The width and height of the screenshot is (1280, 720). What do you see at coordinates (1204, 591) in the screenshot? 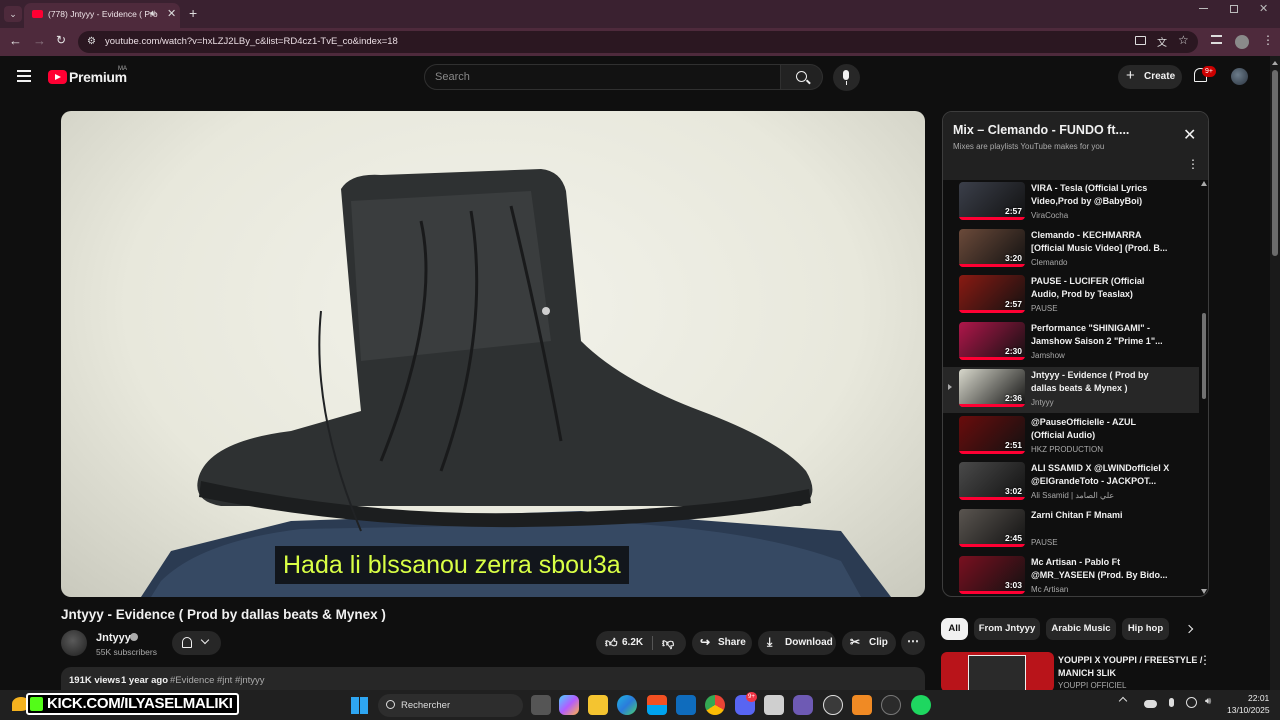
I see `playlist-scroll-down-icon` at bounding box center [1204, 591].